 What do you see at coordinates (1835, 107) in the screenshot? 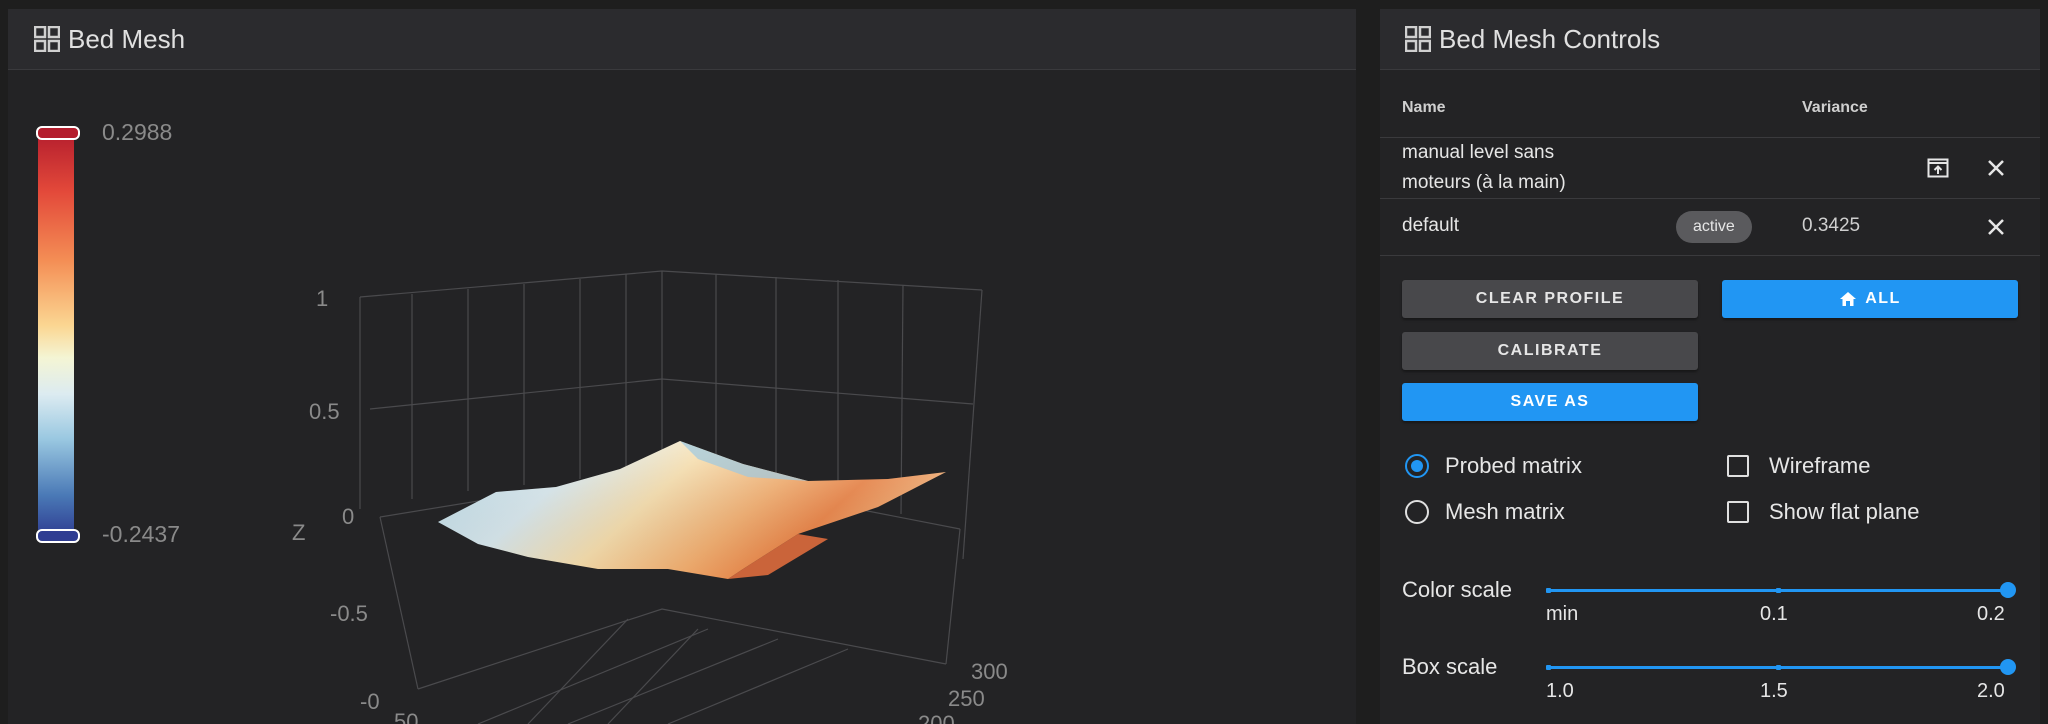
I see `col-variance-header: Variance` at bounding box center [1835, 107].